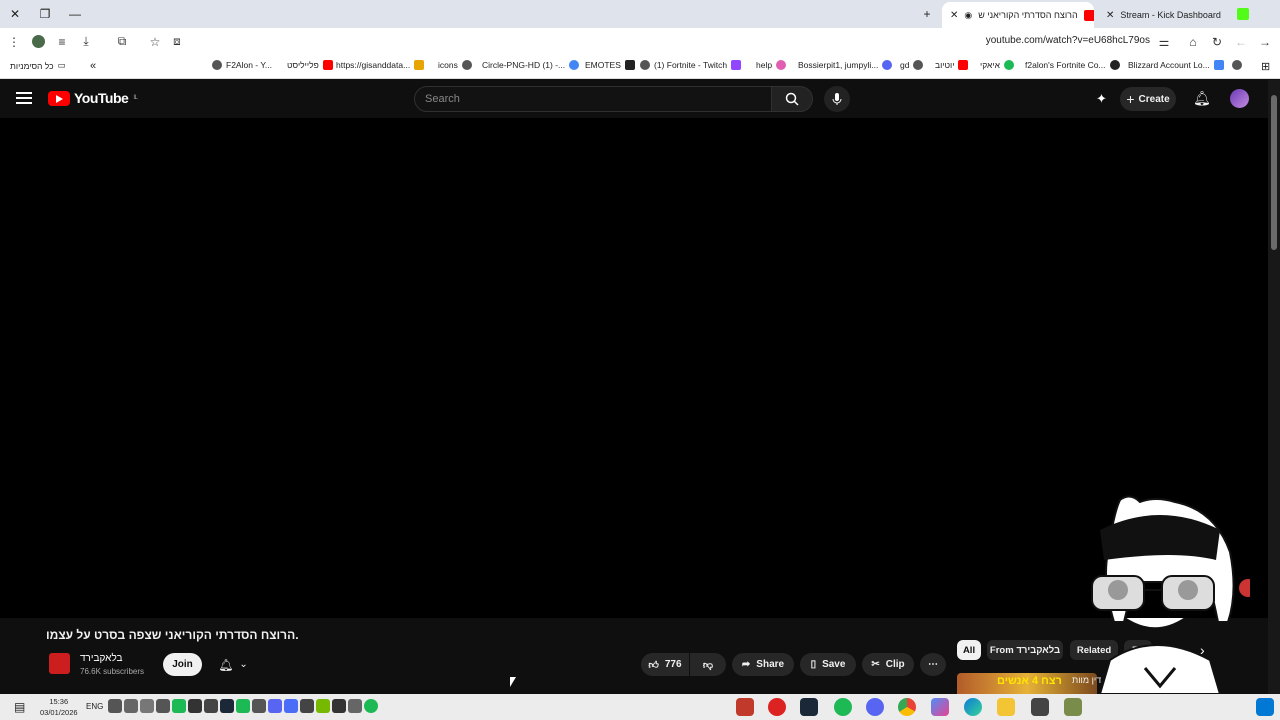 This screenshot has width=1280, height=720. Describe the element at coordinates (665, 664) in the screenshot. I see `like-button: 👍︎ 776` at that location.